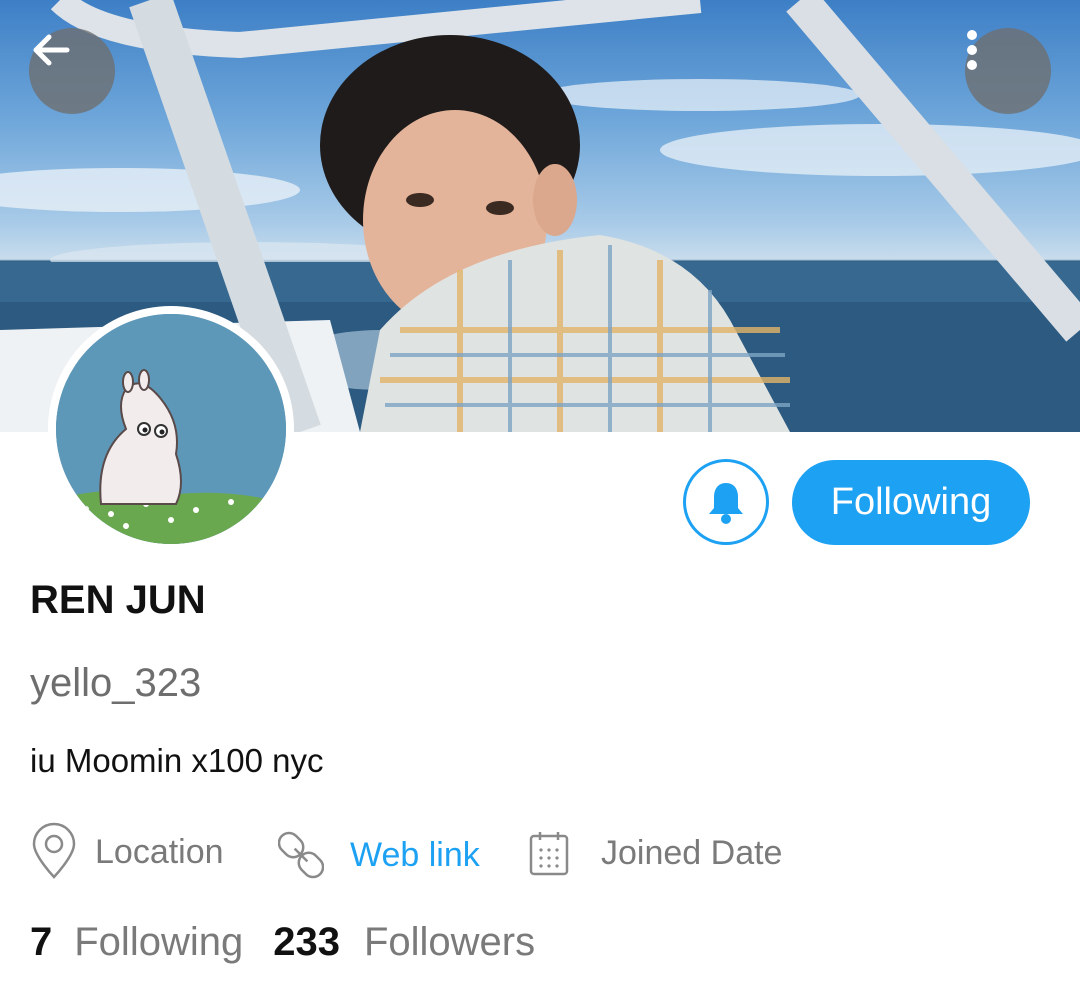  What do you see at coordinates (301, 855) in the screenshot?
I see `link-icon` at bounding box center [301, 855].